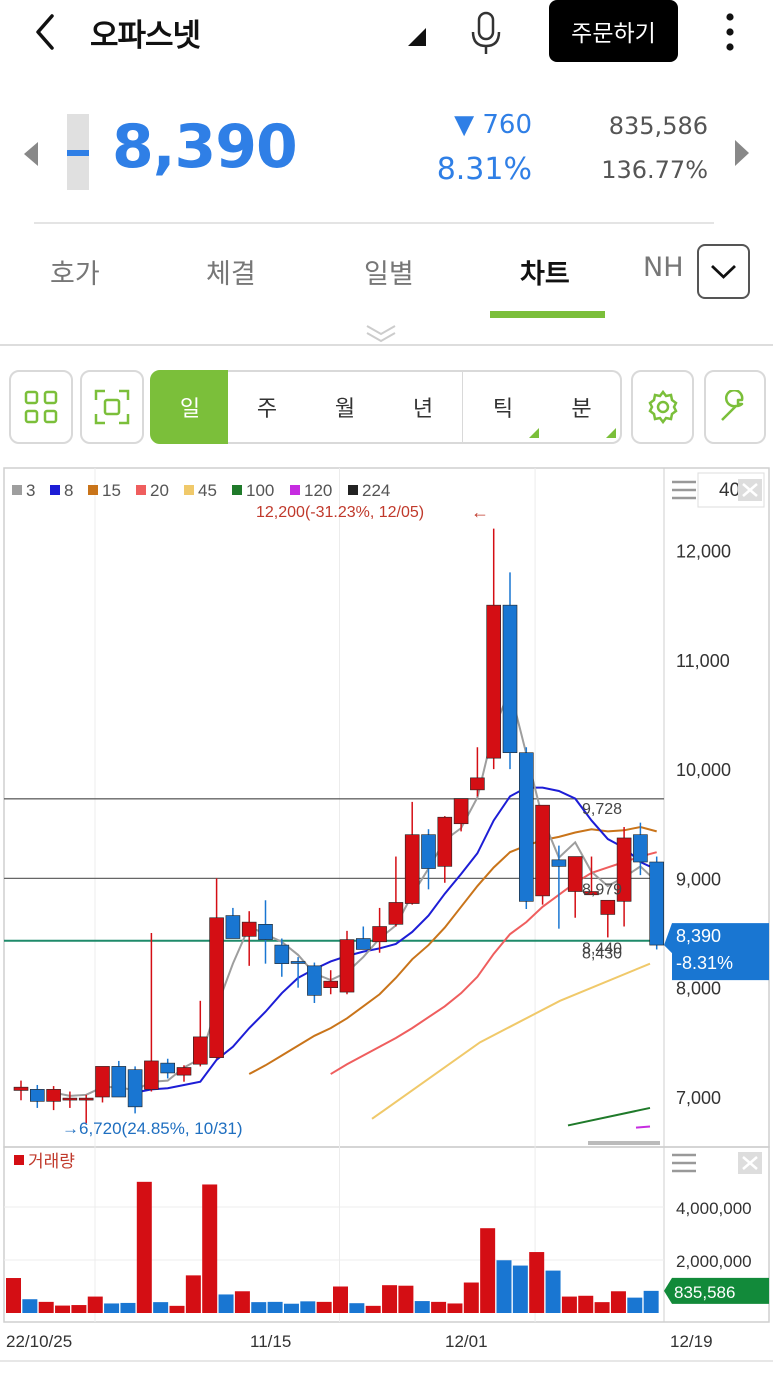 The image size is (773, 1373). I want to click on tab-chart: 차트, so click(545, 271).